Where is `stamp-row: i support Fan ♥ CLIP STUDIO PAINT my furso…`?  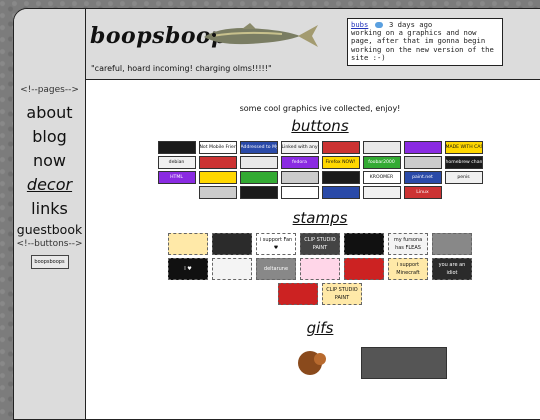
stamp-row: i support Fan ♥ CLIP STUDIO PAINT my furso… is located at coordinates (313, 244).